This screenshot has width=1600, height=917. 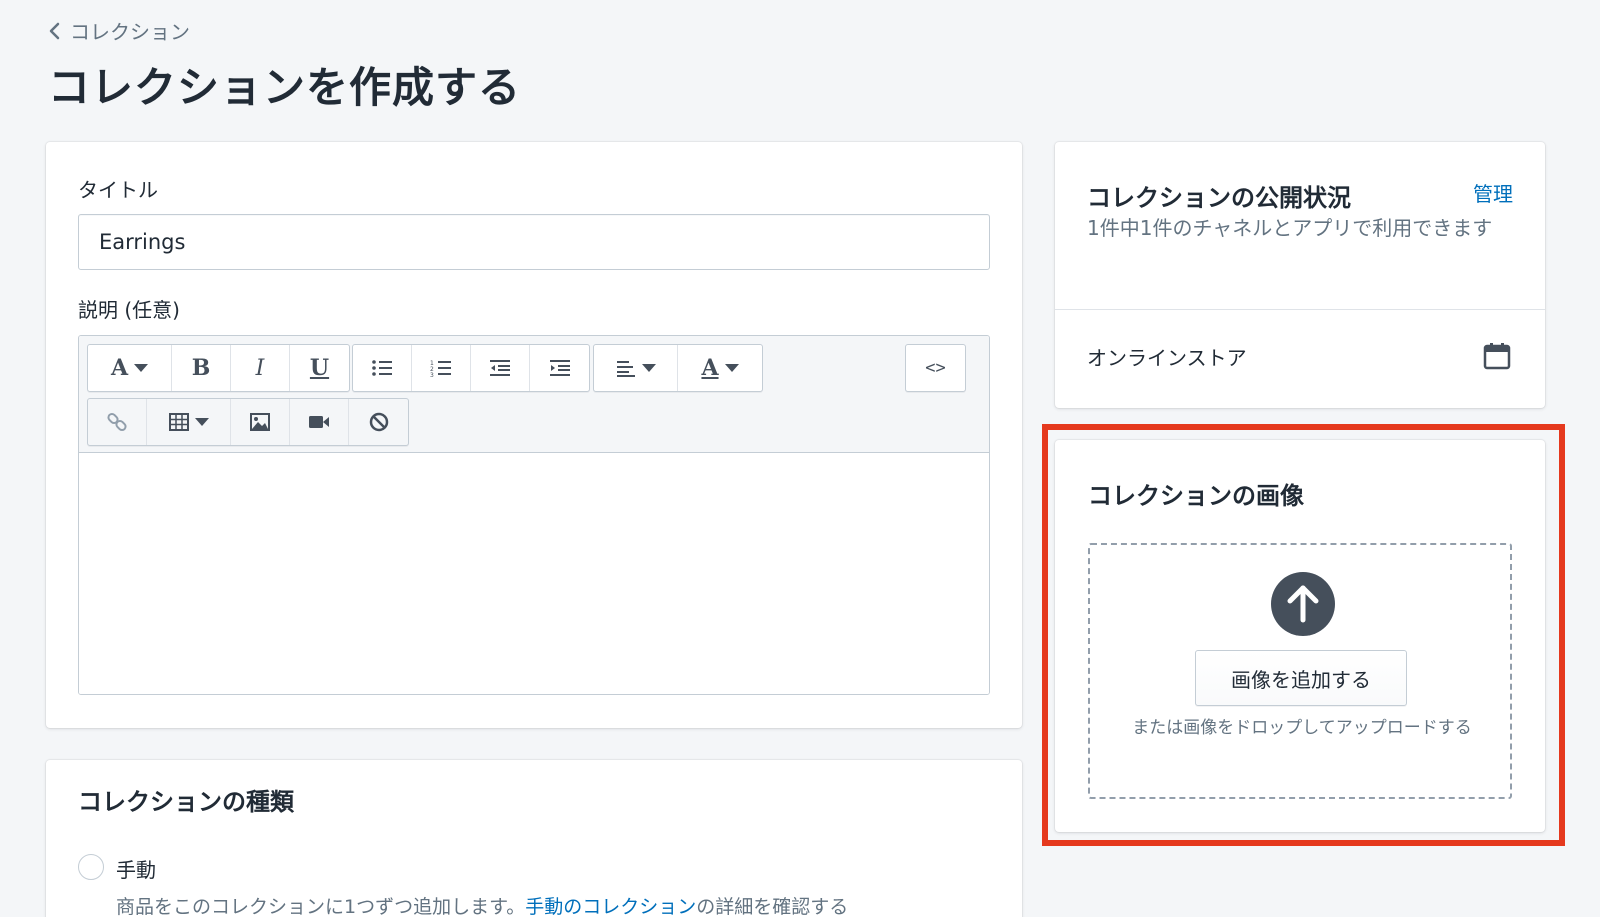 I want to click on description-suffix: の詳細を確認する, so click(x=772, y=906).